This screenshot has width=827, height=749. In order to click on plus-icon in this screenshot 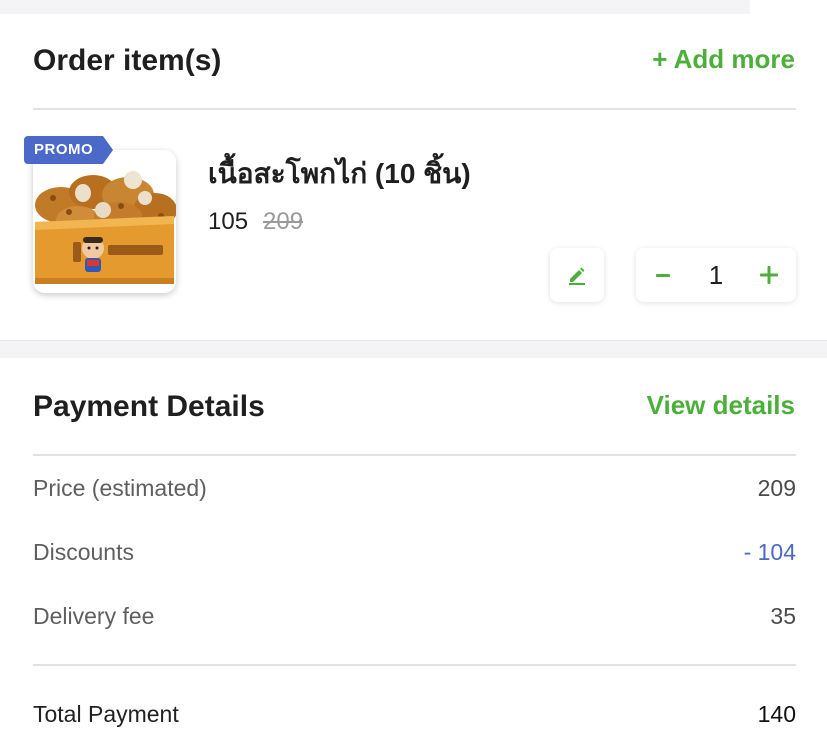, I will do `click(769, 275)`.